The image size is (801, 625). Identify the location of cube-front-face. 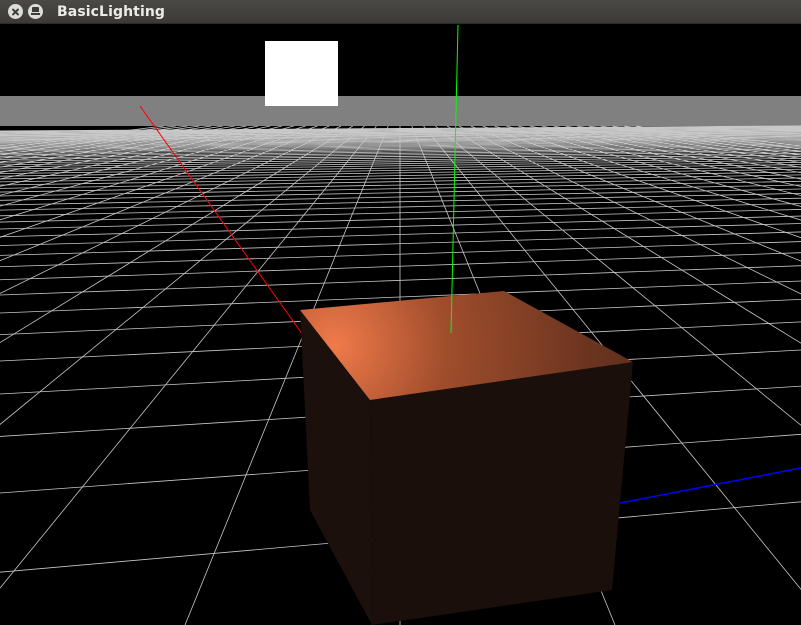
(501, 493).